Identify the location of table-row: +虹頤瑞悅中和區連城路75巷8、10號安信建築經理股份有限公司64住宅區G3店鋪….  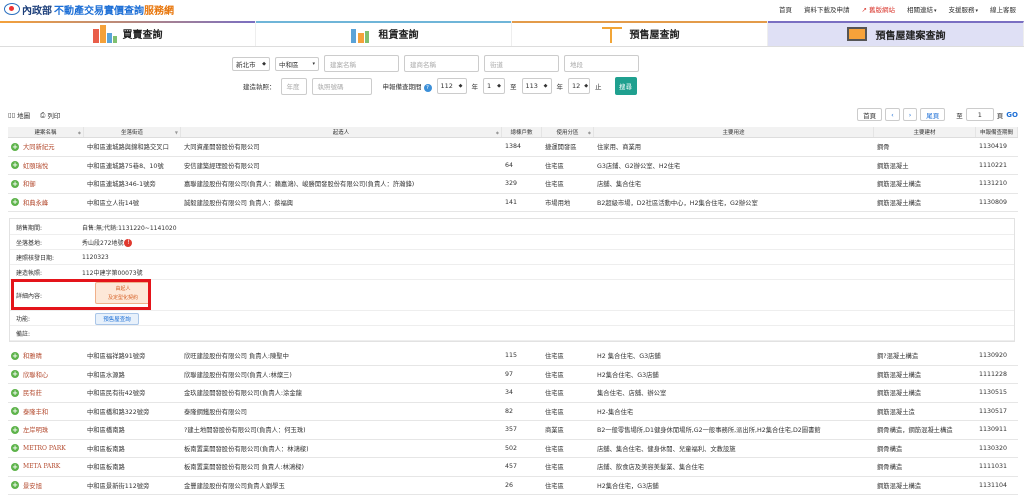
(513, 166).